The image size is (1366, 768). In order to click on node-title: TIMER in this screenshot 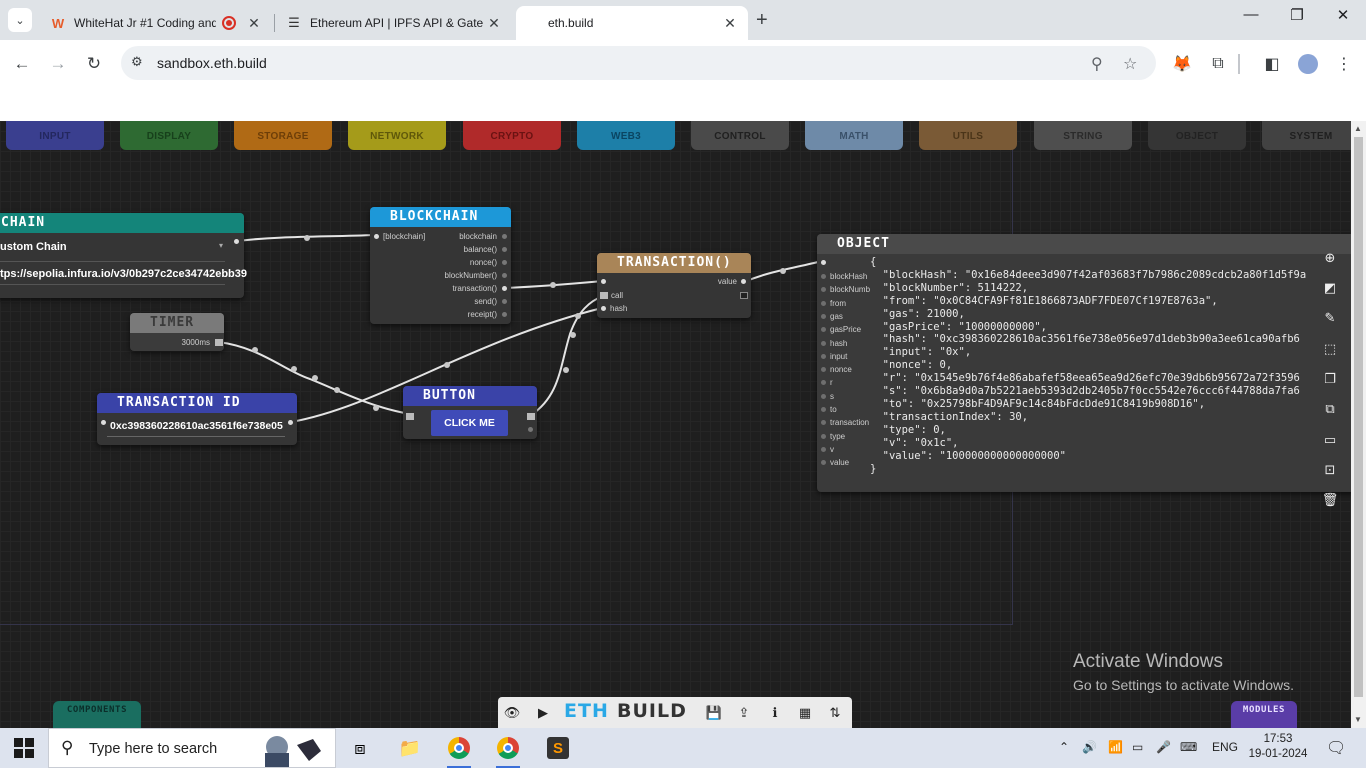, I will do `click(177, 323)`.